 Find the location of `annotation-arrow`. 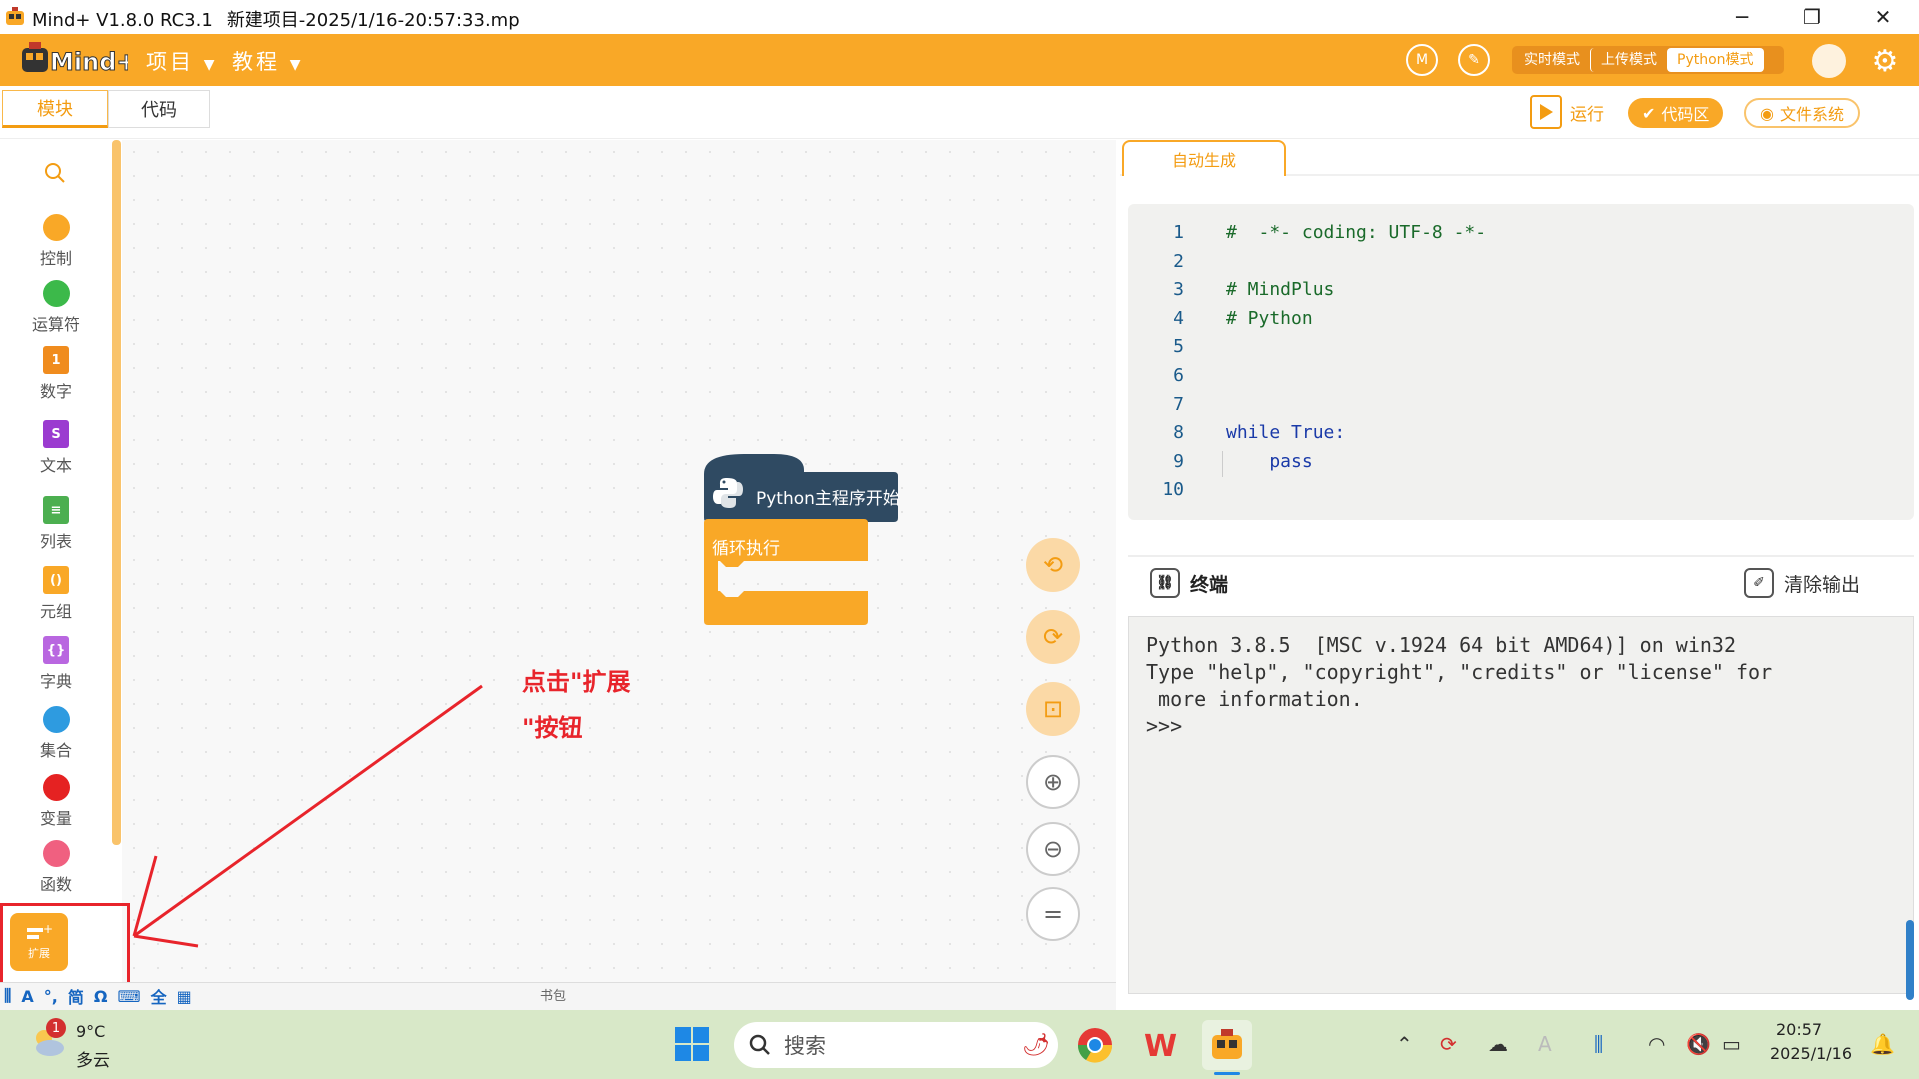

annotation-arrow is located at coordinates (307, 816).